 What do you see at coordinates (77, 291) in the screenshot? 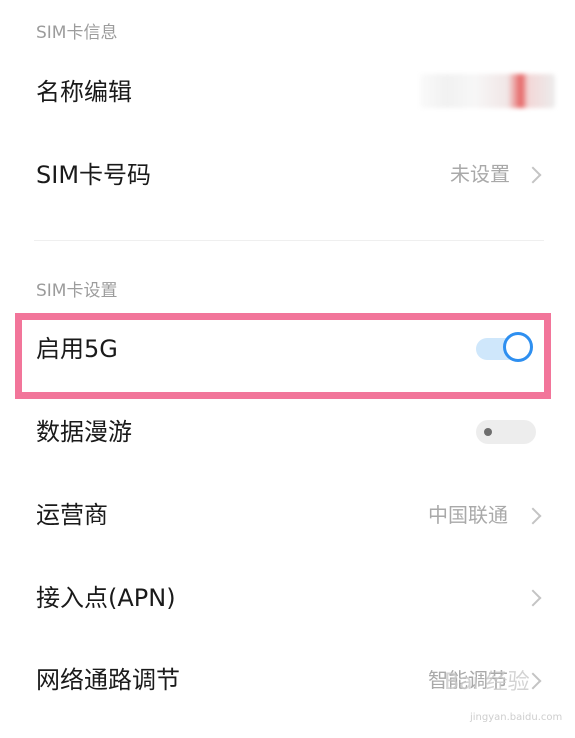
I see `section-header-sim-settings: SIM卡设置` at bounding box center [77, 291].